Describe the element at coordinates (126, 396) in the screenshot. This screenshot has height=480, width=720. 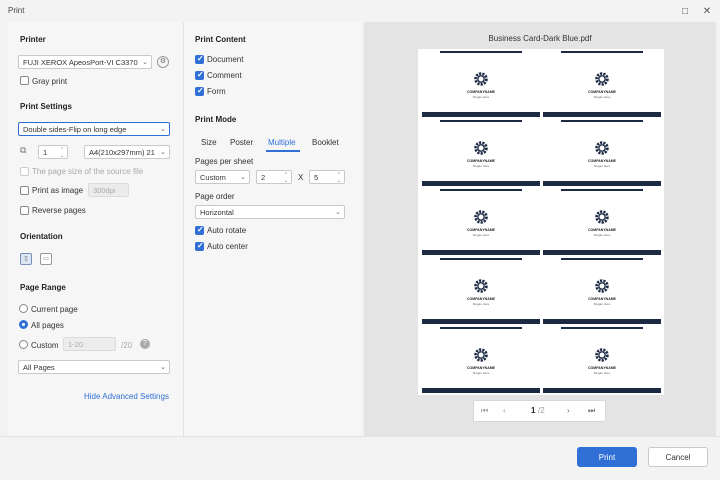
I see `hide-advanced-settings-link: Hide Advanced Settings` at that location.